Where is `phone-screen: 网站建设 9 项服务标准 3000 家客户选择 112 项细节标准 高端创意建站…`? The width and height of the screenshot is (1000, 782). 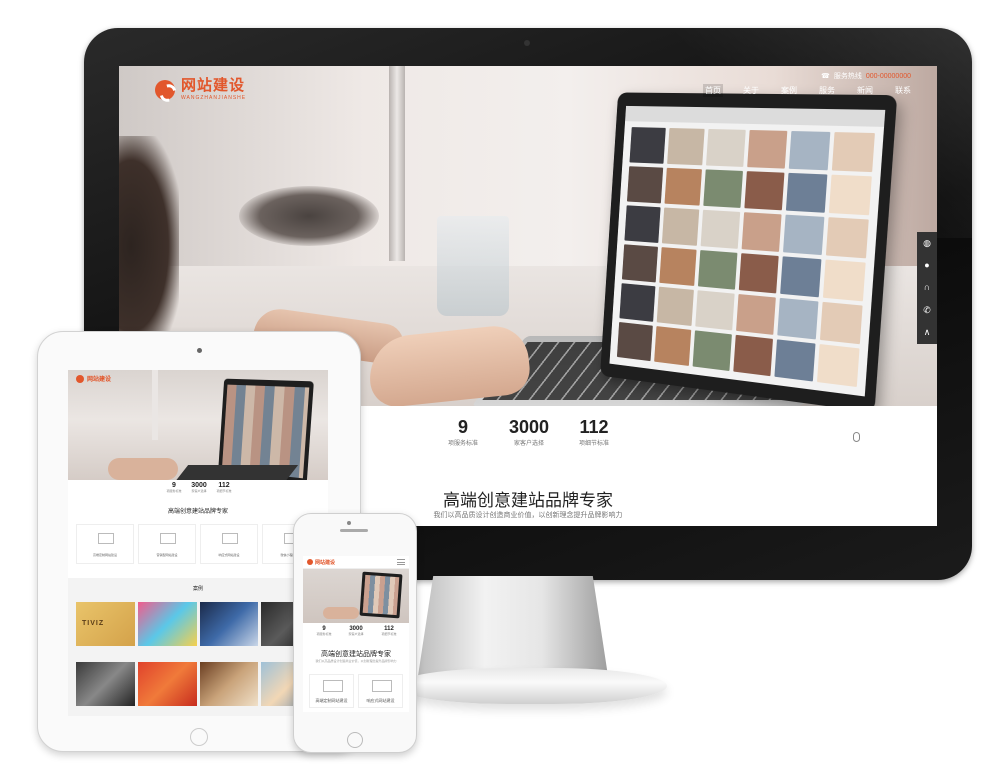 phone-screen: 网站建设 9 项服务标准 3000 家客户选择 112 项细节标准 高端创意建站… is located at coordinates (356, 634).